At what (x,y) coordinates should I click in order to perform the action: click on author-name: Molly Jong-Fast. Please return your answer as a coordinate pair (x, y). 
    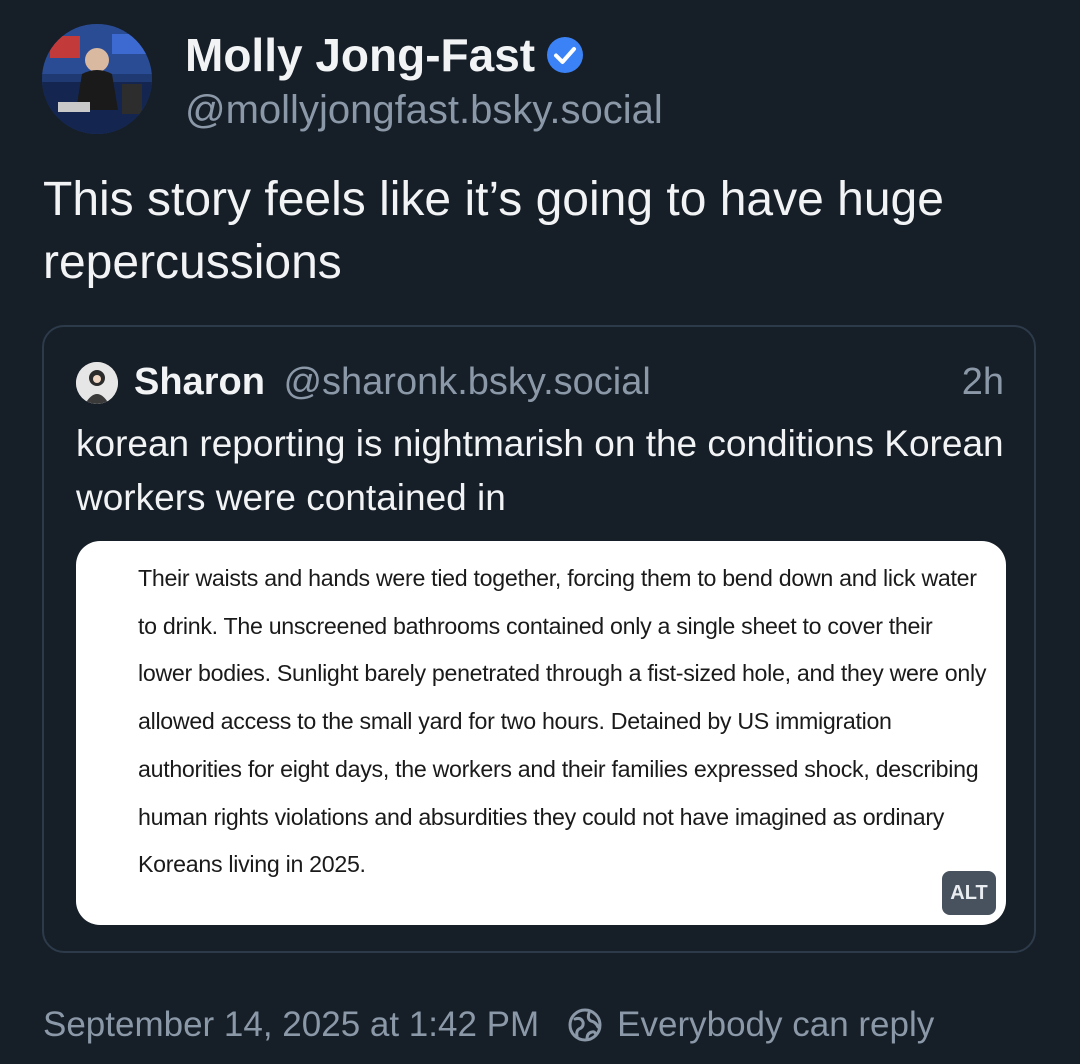
    Looking at the image, I should click on (385, 55).